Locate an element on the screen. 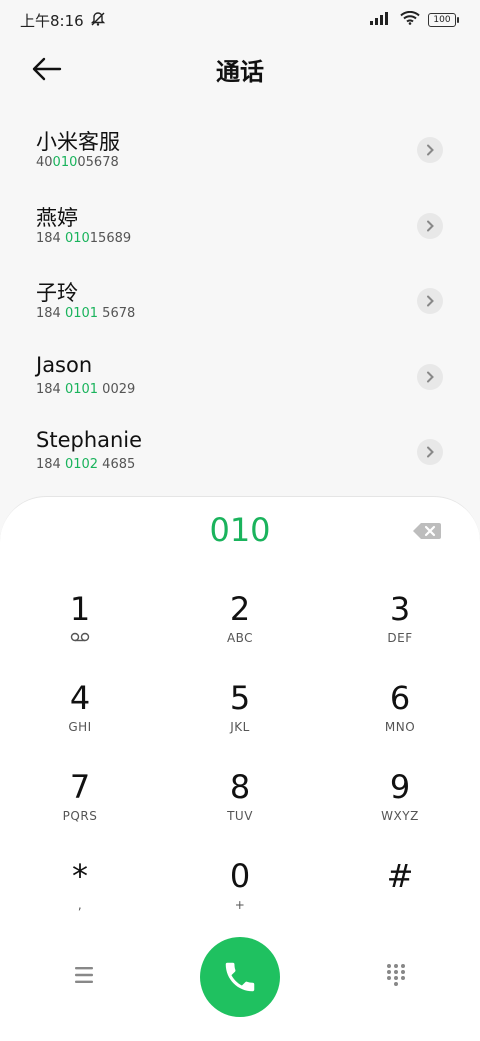  key-8: 8 TUV is located at coordinates (240, 809).